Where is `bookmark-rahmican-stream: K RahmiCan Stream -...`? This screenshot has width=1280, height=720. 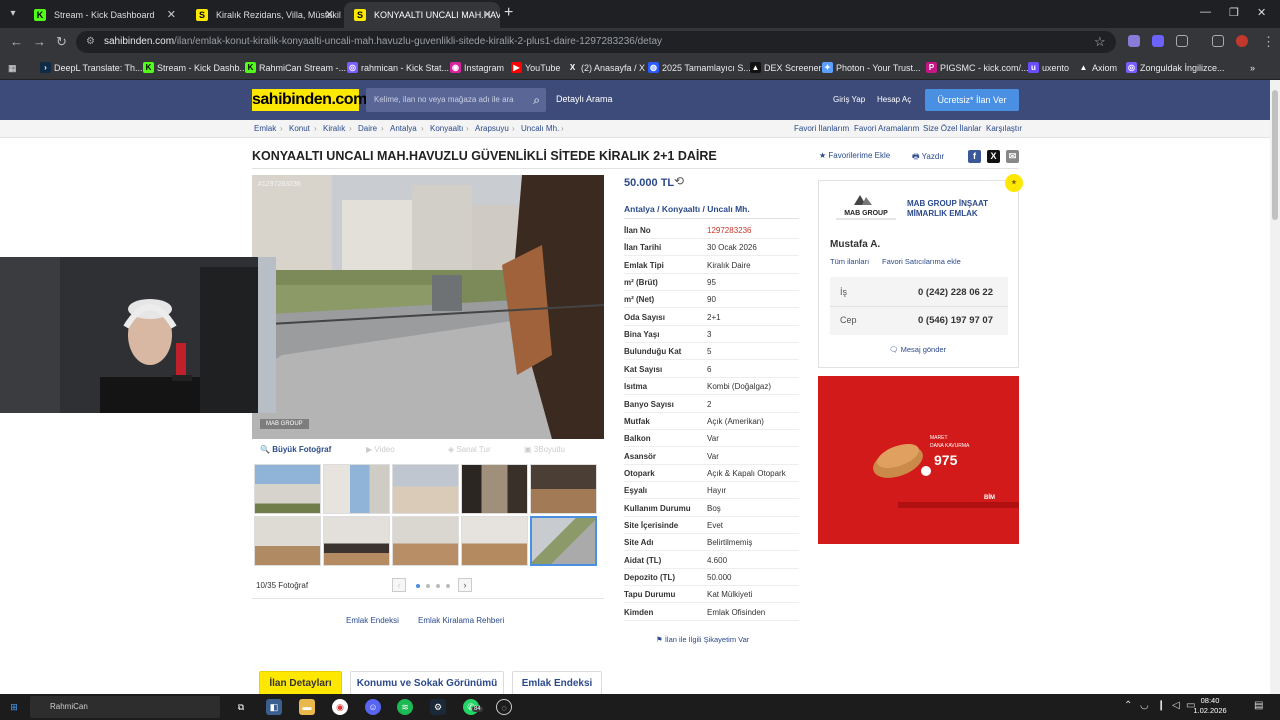
bookmark-rahmican-stream: K RahmiCan Stream -... is located at coordinates (295, 68).